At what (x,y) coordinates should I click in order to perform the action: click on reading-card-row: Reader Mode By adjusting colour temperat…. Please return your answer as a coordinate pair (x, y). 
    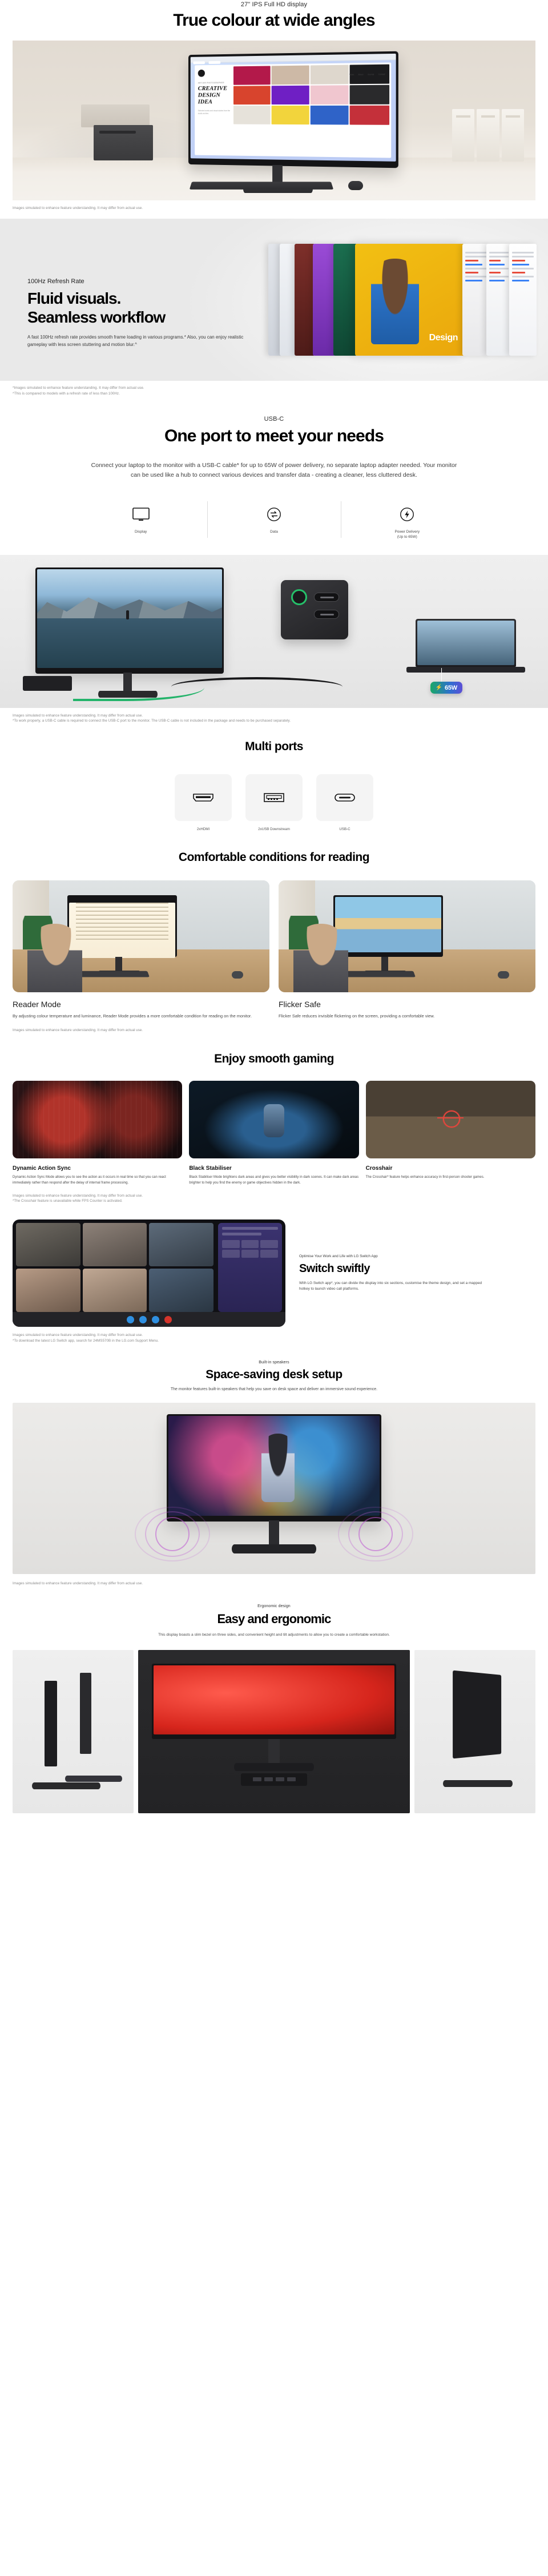
    Looking at the image, I should click on (274, 950).